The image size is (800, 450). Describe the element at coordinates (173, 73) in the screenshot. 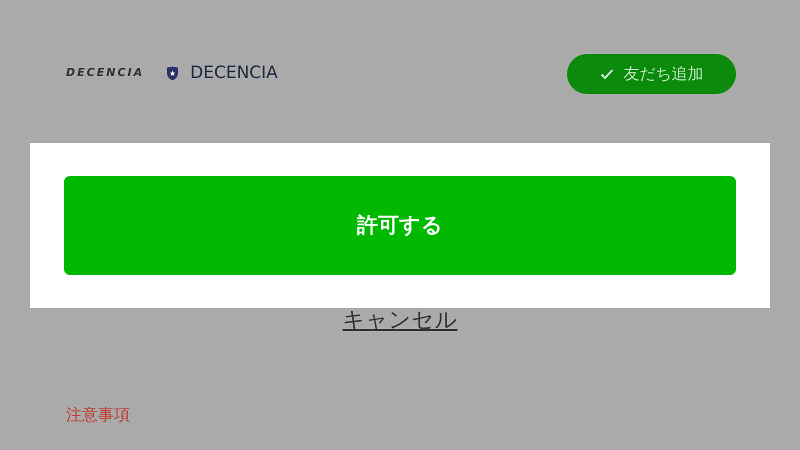

I see `shield-icon` at that location.